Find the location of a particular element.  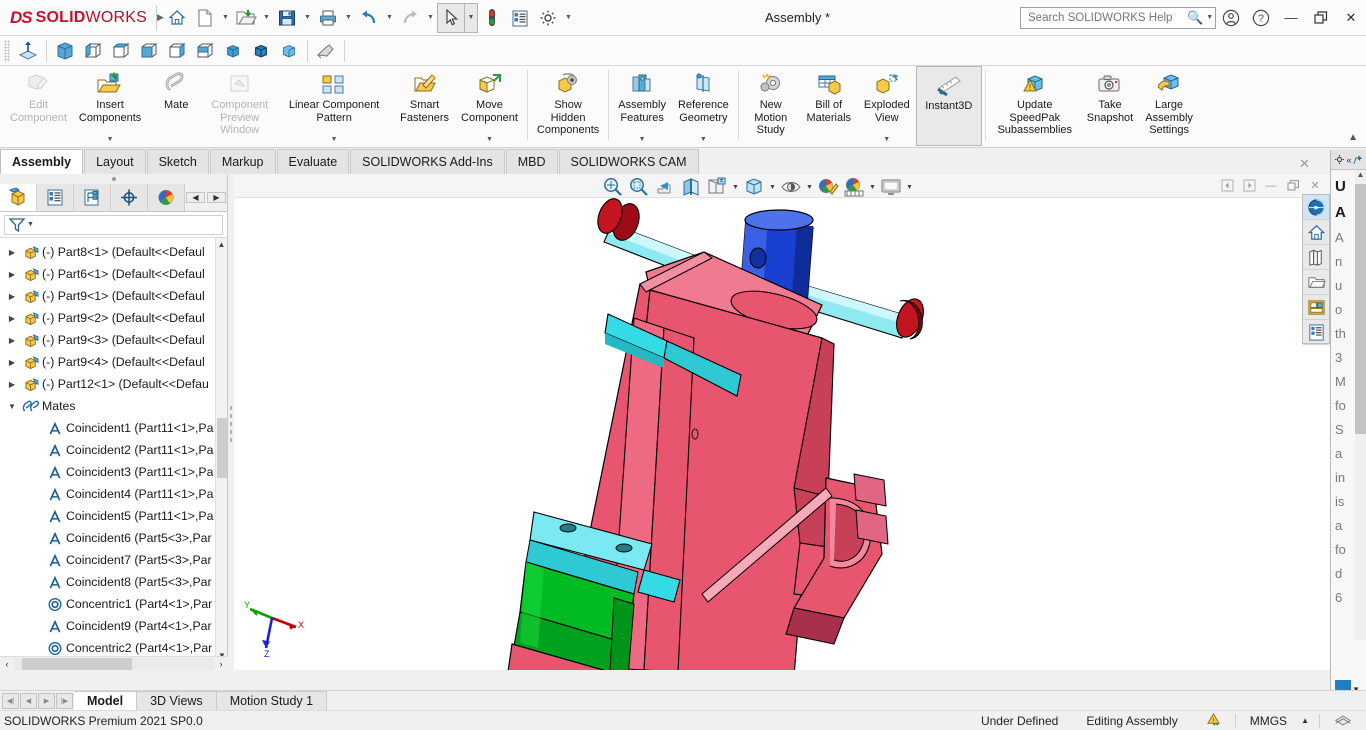

view-isometric-button is located at coordinates (65, 51).